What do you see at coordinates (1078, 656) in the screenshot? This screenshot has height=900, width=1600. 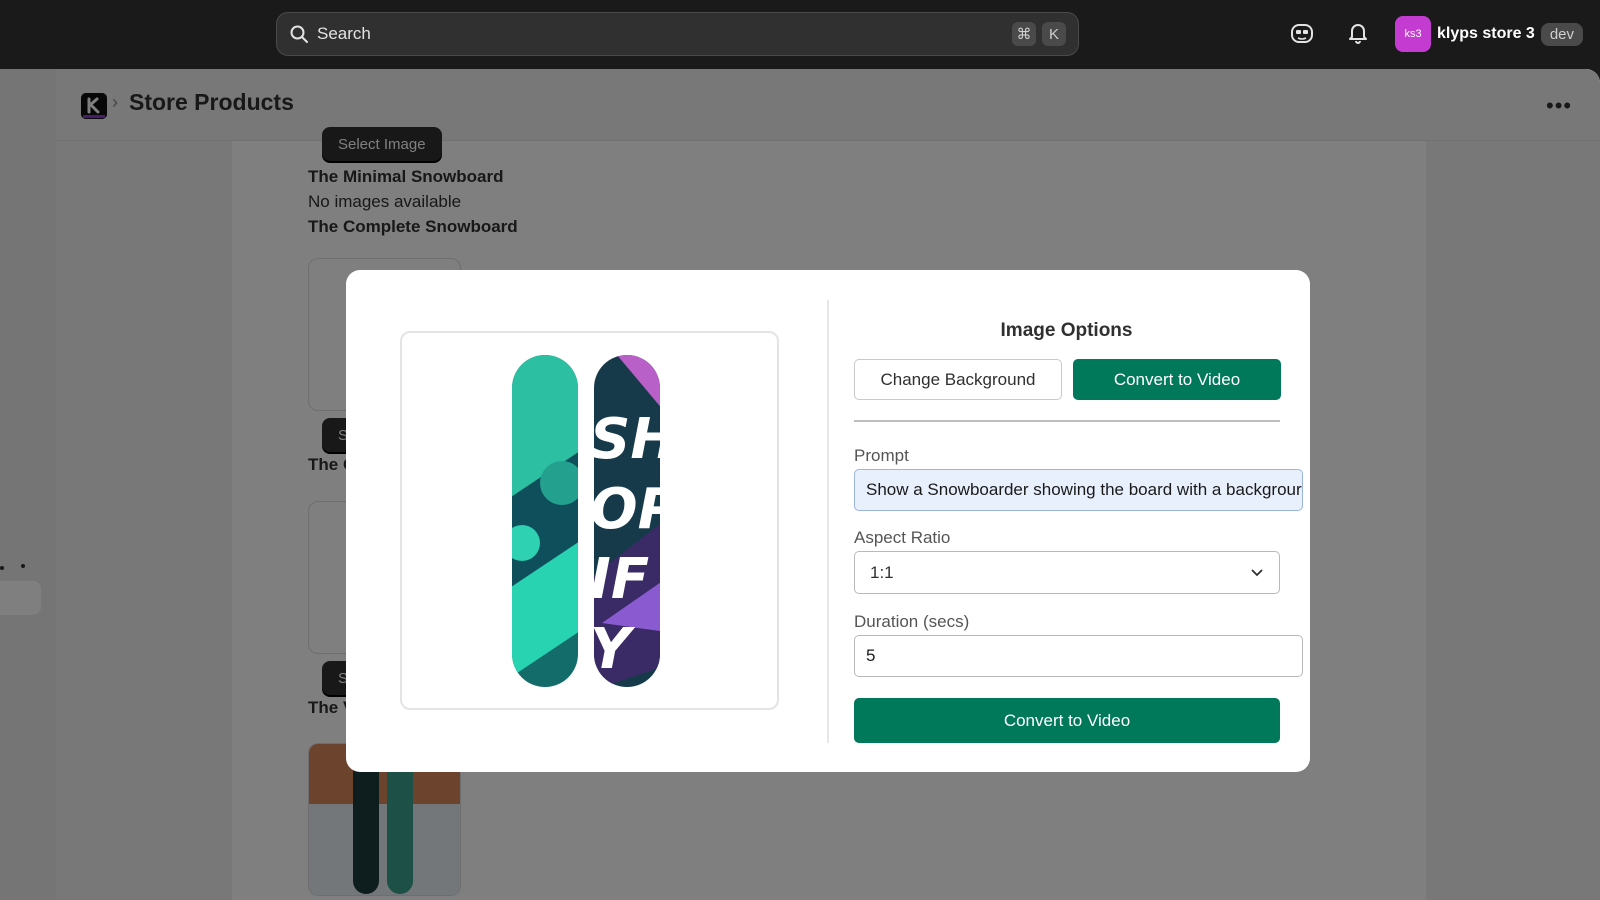 I see `duration-input: 5` at bounding box center [1078, 656].